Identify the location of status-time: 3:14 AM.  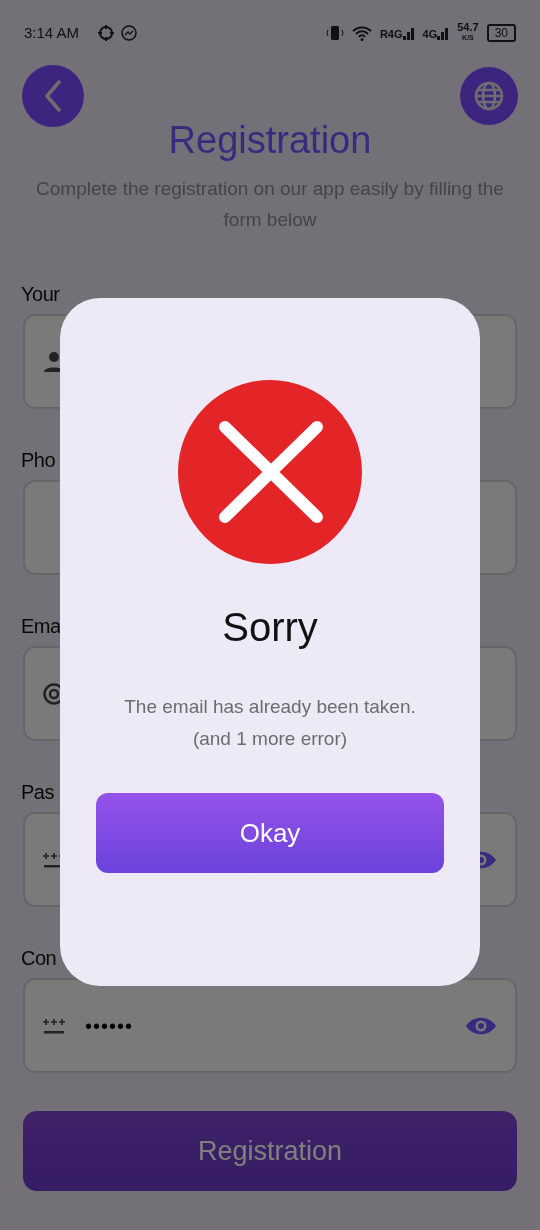
(52, 32).